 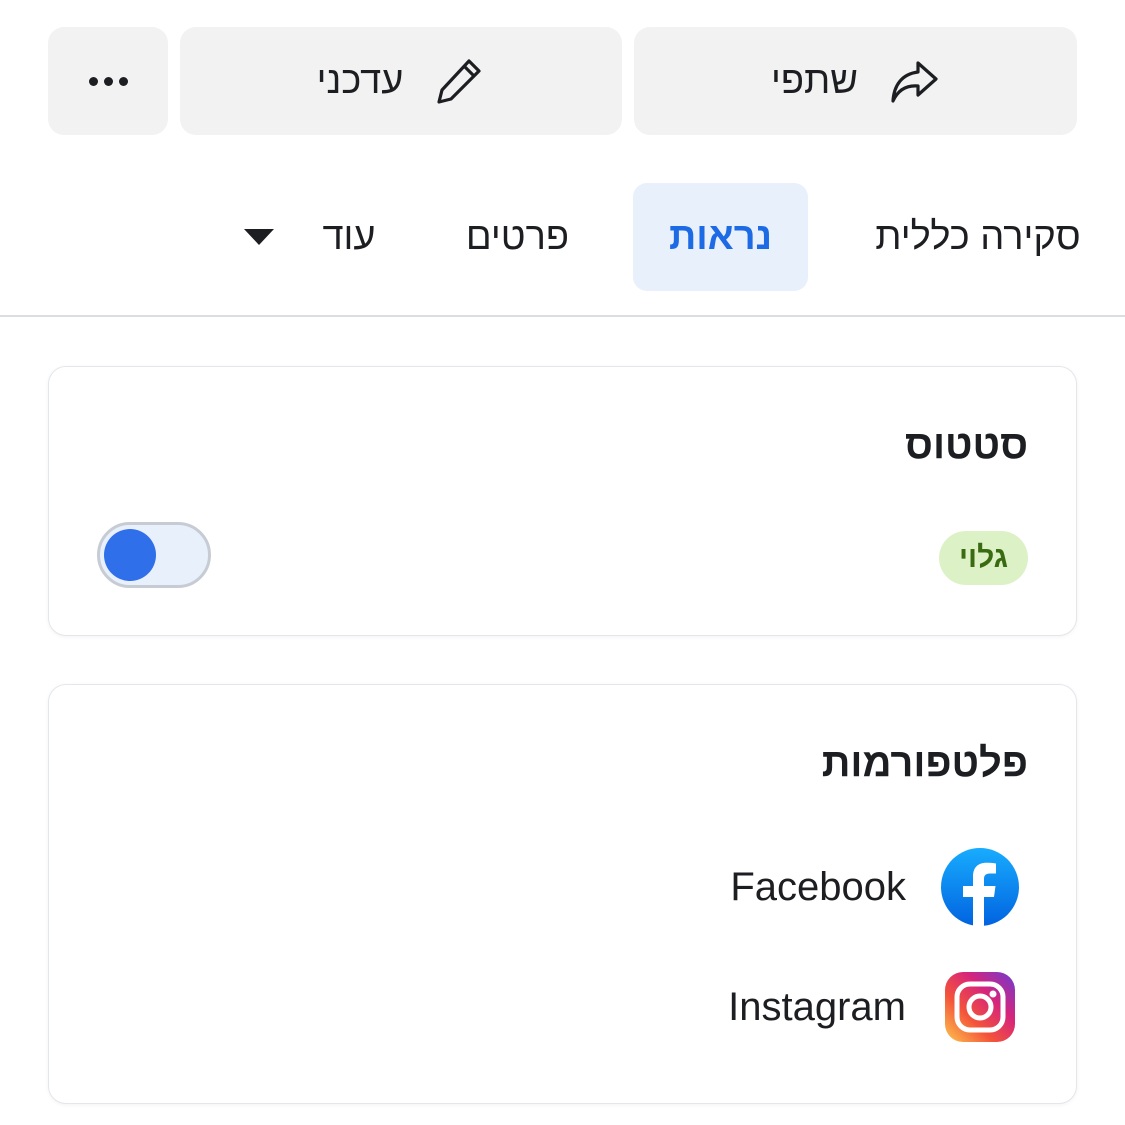 What do you see at coordinates (814, 80) in the screenshot?
I see `share-label: שתפי` at bounding box center [814, 80].